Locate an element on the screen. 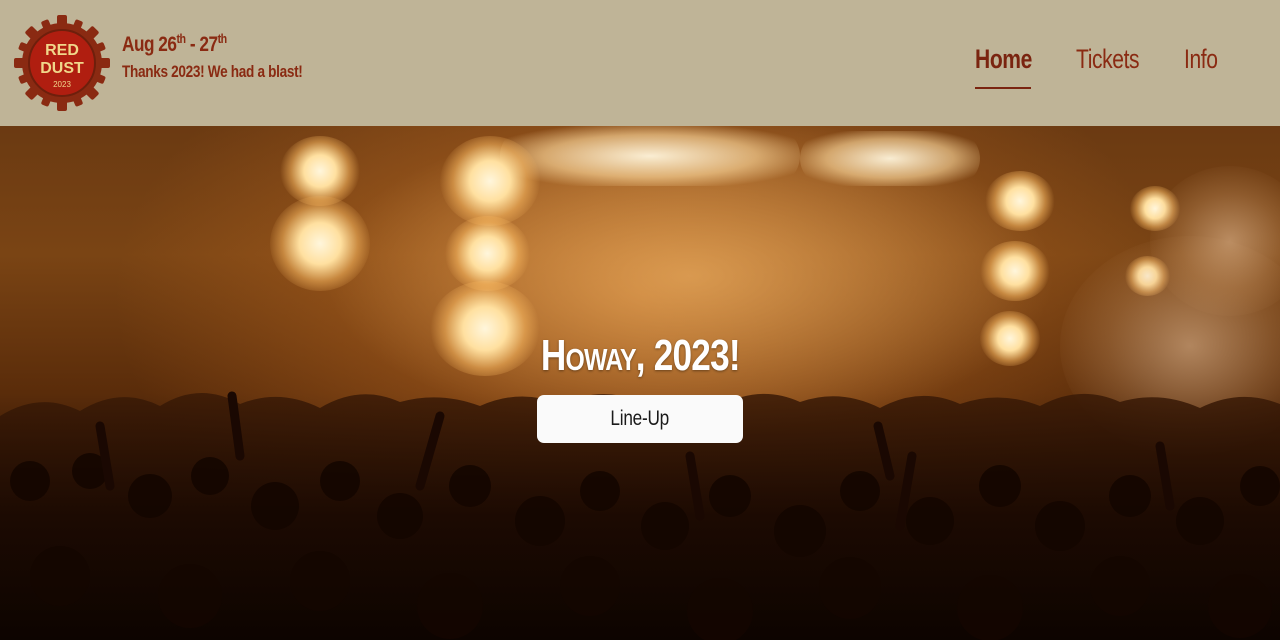 The height and width of the screenshot is (640, 1280). hero-title-text: Howay, 2023! is located at coordinates (640, 355).